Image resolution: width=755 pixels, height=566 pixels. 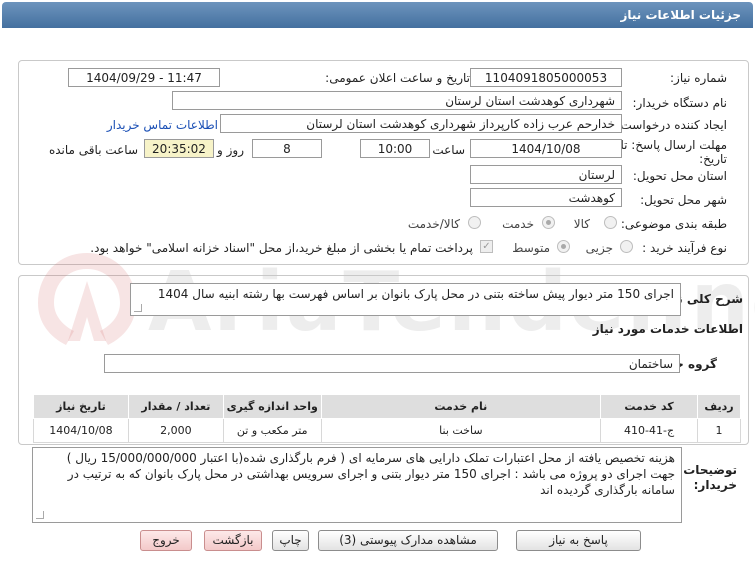 I want to click on buyer-notes-label-2: خریدار:, so click(x=715, y=485).